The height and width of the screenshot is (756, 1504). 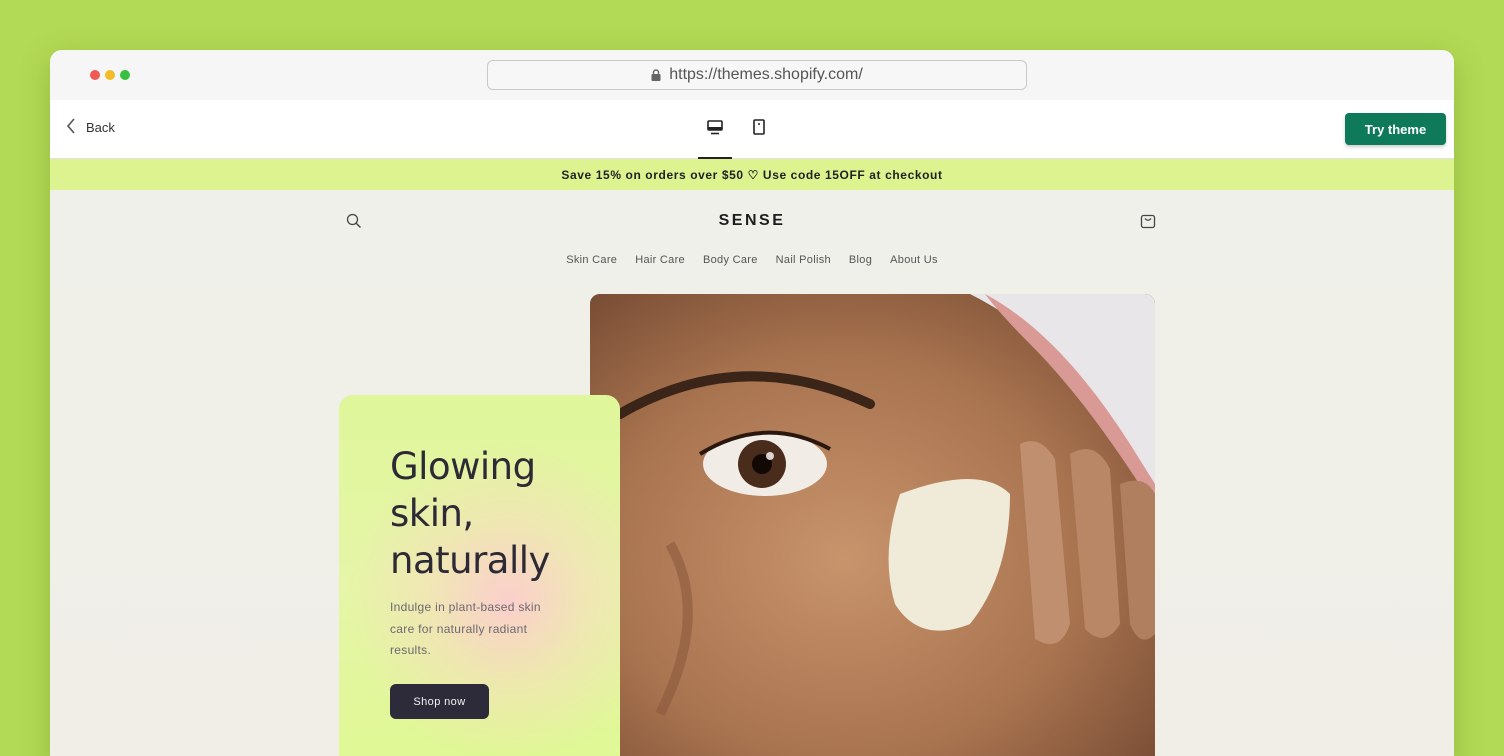 What do you see at coordinates (95, 75) in the screenshot?
I see `close-window-button` at bounding box center [95, 75].